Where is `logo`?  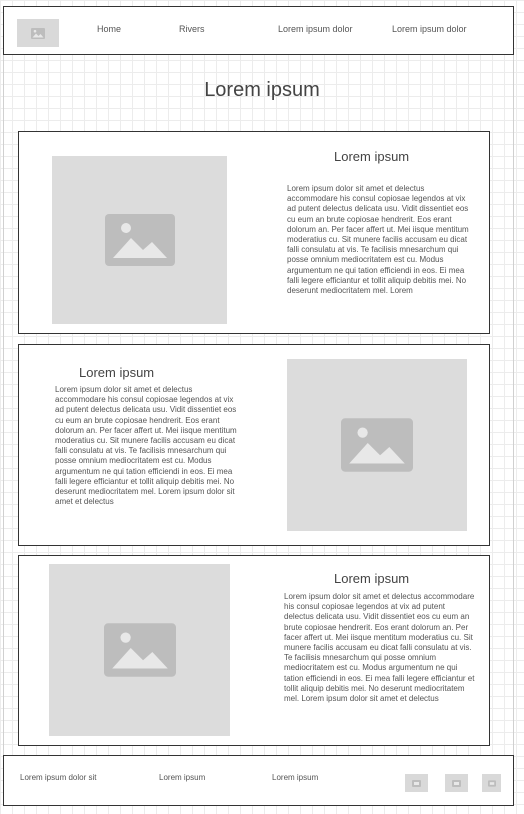
logo is located at coordinates (38, 33).